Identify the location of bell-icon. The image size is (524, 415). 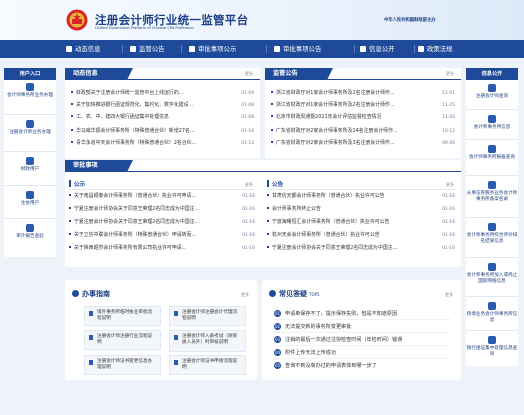
(133, 48).